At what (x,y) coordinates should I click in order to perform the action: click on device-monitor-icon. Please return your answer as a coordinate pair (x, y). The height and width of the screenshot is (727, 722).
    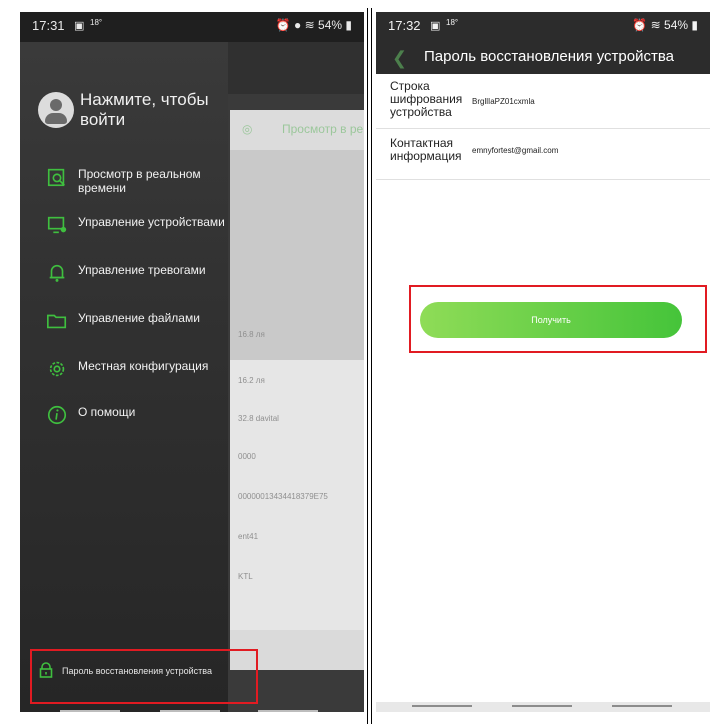
    Looking at the image, I should click on (57, 225).